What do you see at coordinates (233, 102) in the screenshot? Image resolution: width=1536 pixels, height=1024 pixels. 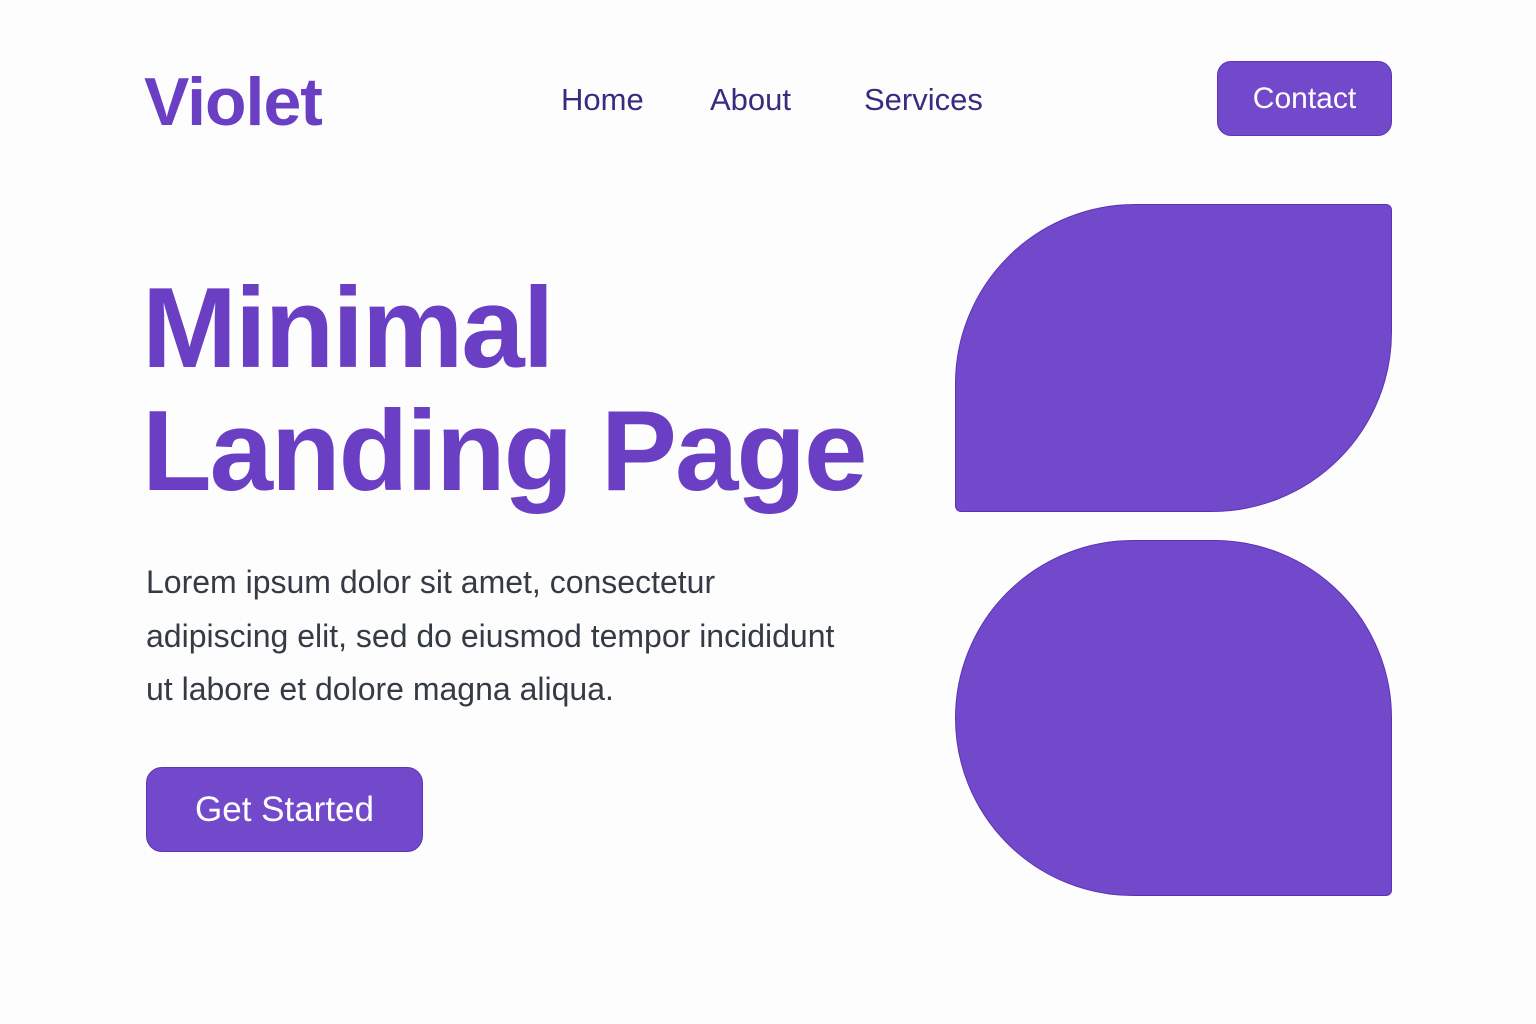 I see `brand-logo: Violet` at bounding box center [233, 102].